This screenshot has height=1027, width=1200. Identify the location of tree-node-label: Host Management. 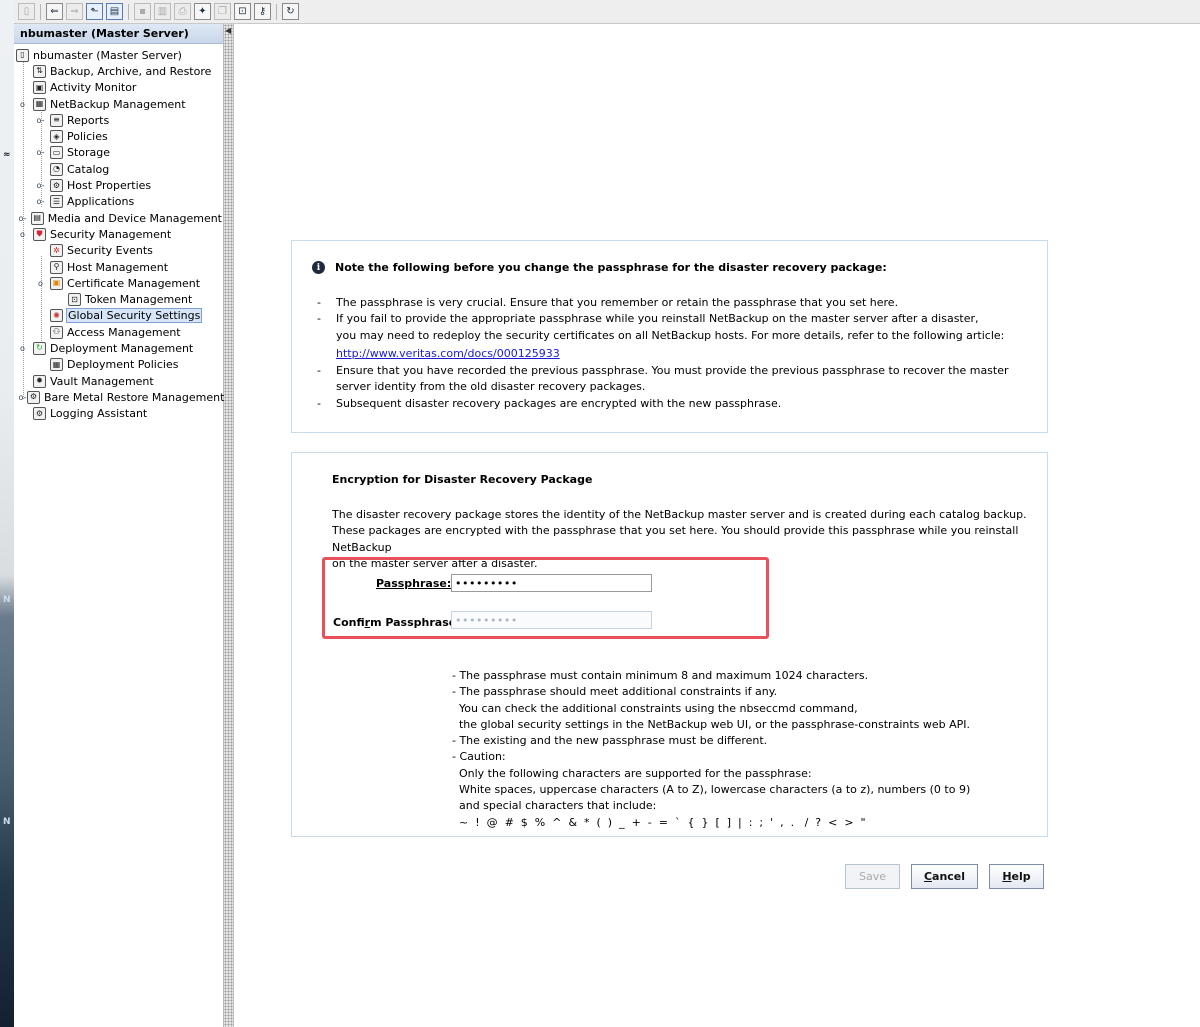
(118, 267).